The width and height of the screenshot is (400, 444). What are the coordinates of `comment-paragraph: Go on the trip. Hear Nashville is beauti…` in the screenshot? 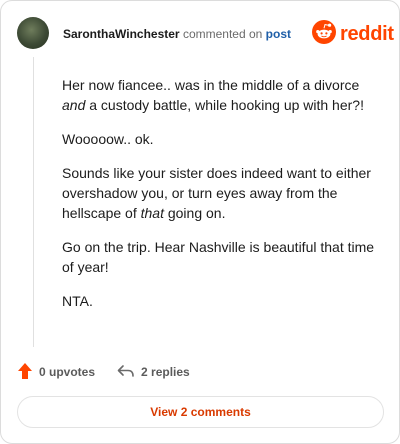 It's located at (218, 257).